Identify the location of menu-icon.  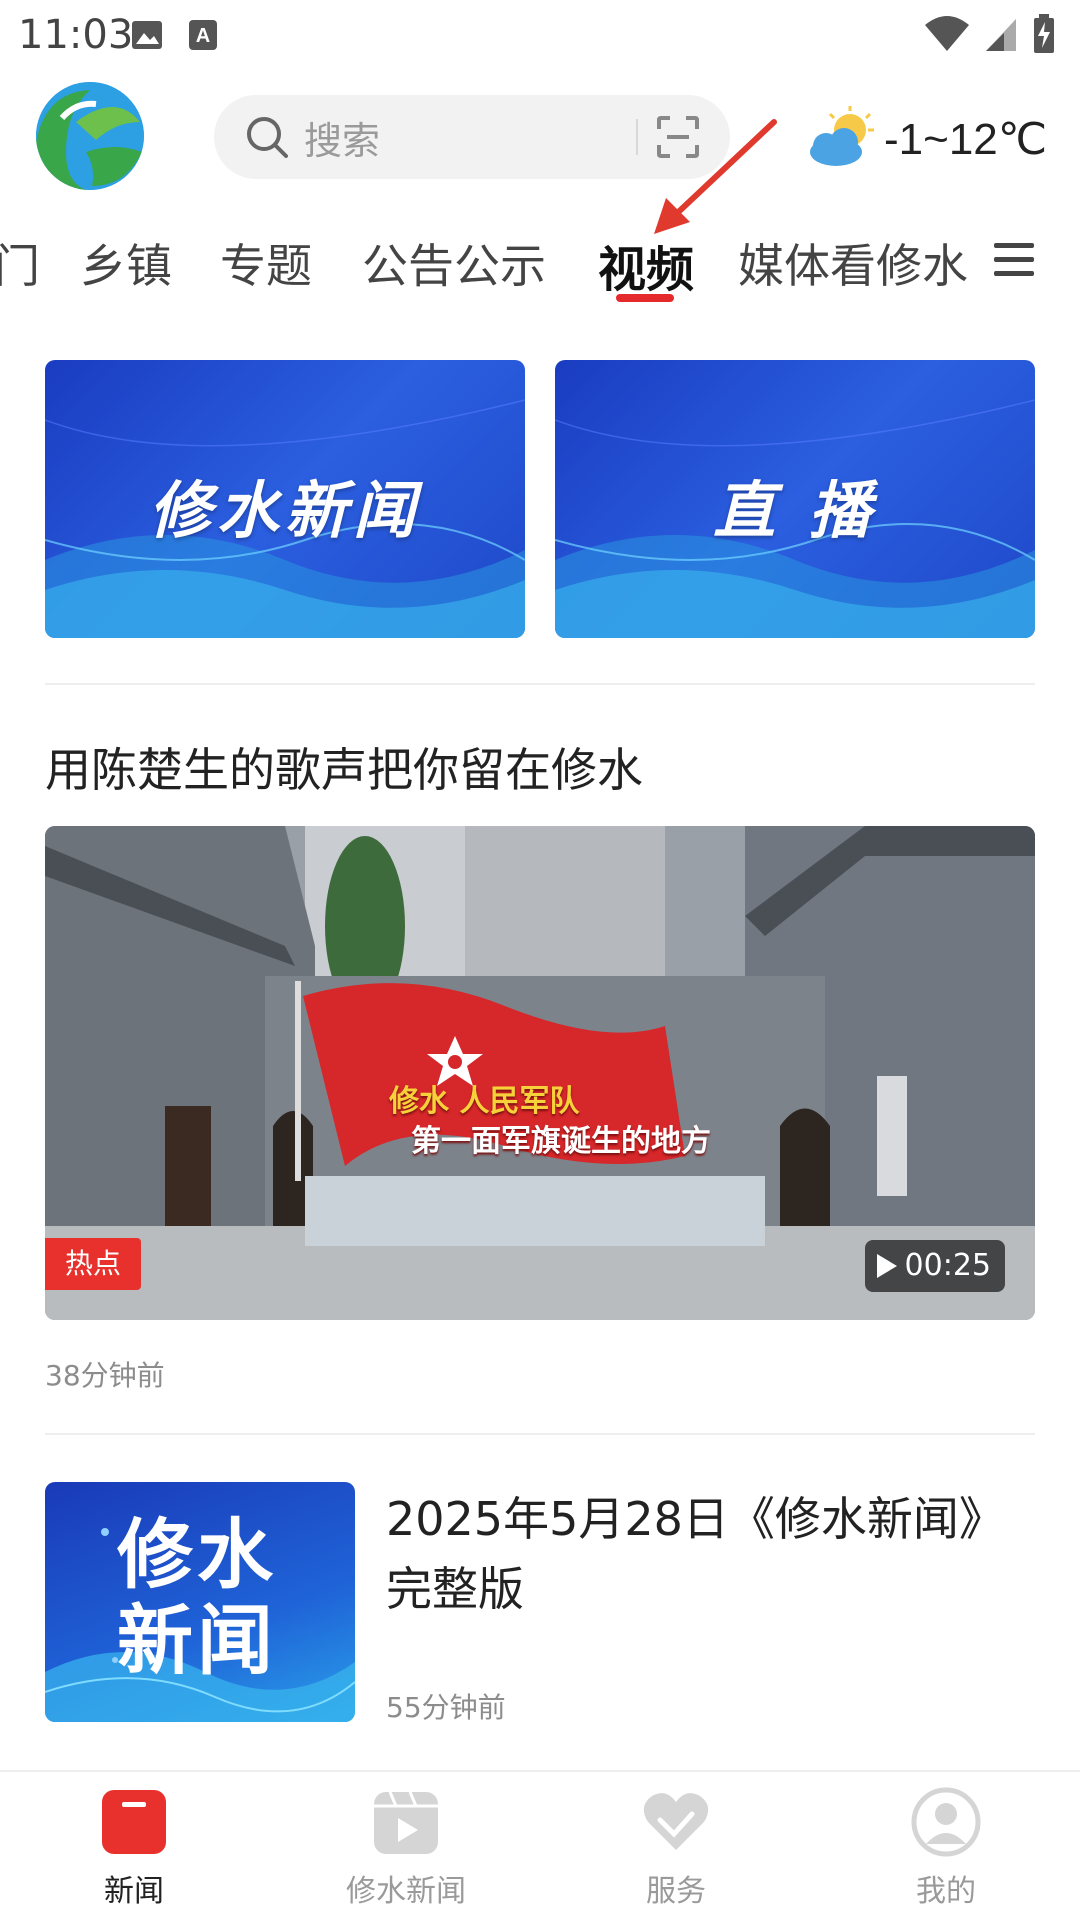
(1014, 260).